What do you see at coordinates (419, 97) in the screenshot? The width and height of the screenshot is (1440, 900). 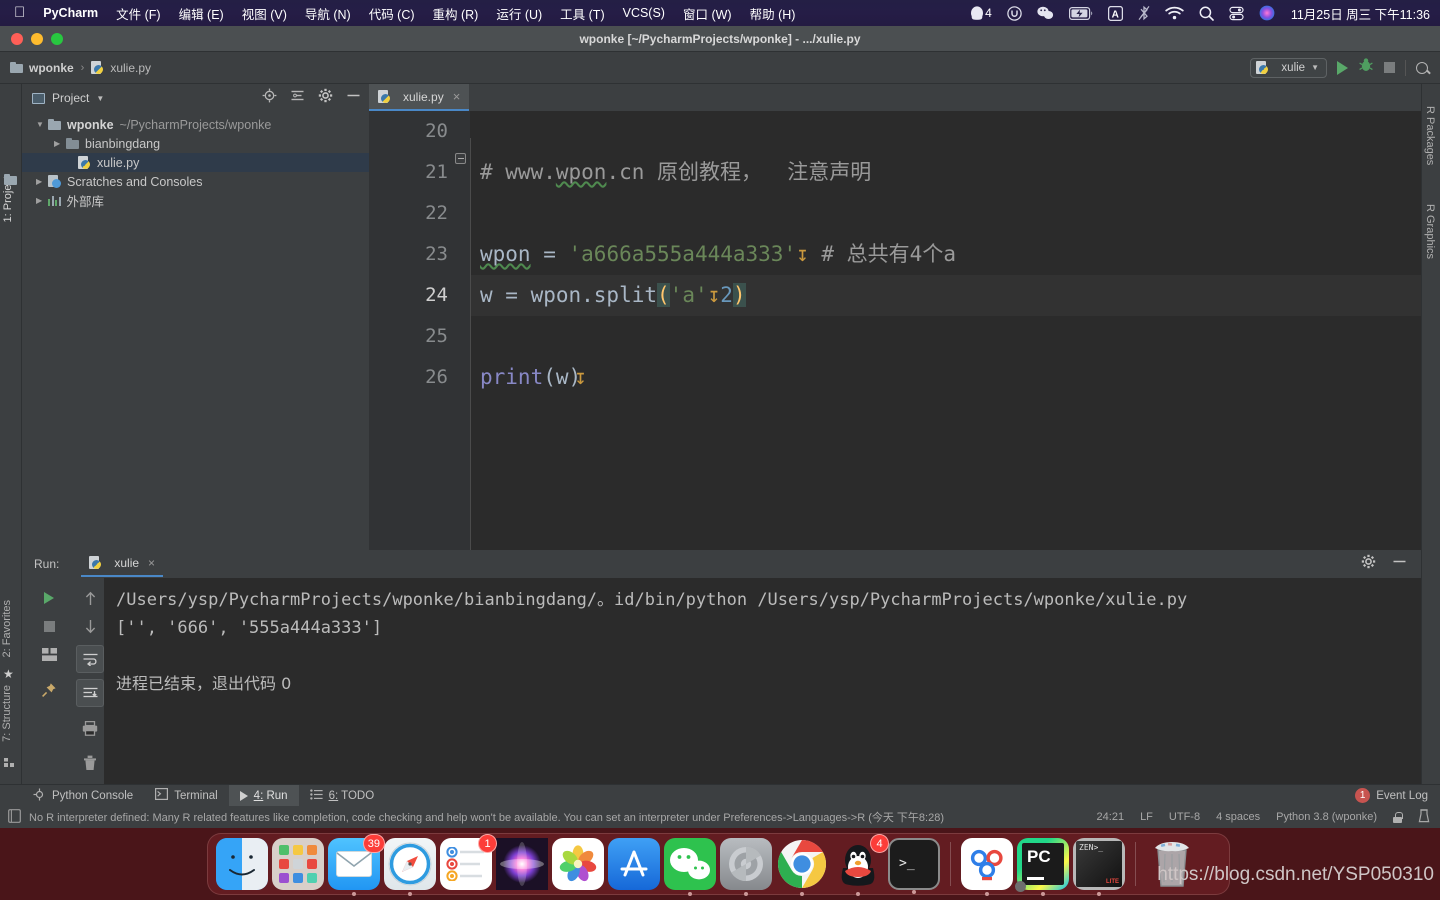 I see `tab-xulie-py: xulie.py ×` at bounding box center [419, 97].